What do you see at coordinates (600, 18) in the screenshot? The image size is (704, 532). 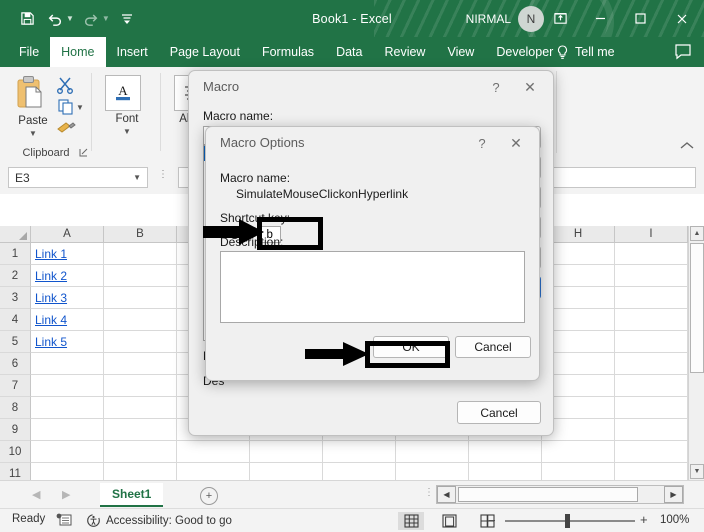 I see `minimize-button` at bounding box center [600, 18].